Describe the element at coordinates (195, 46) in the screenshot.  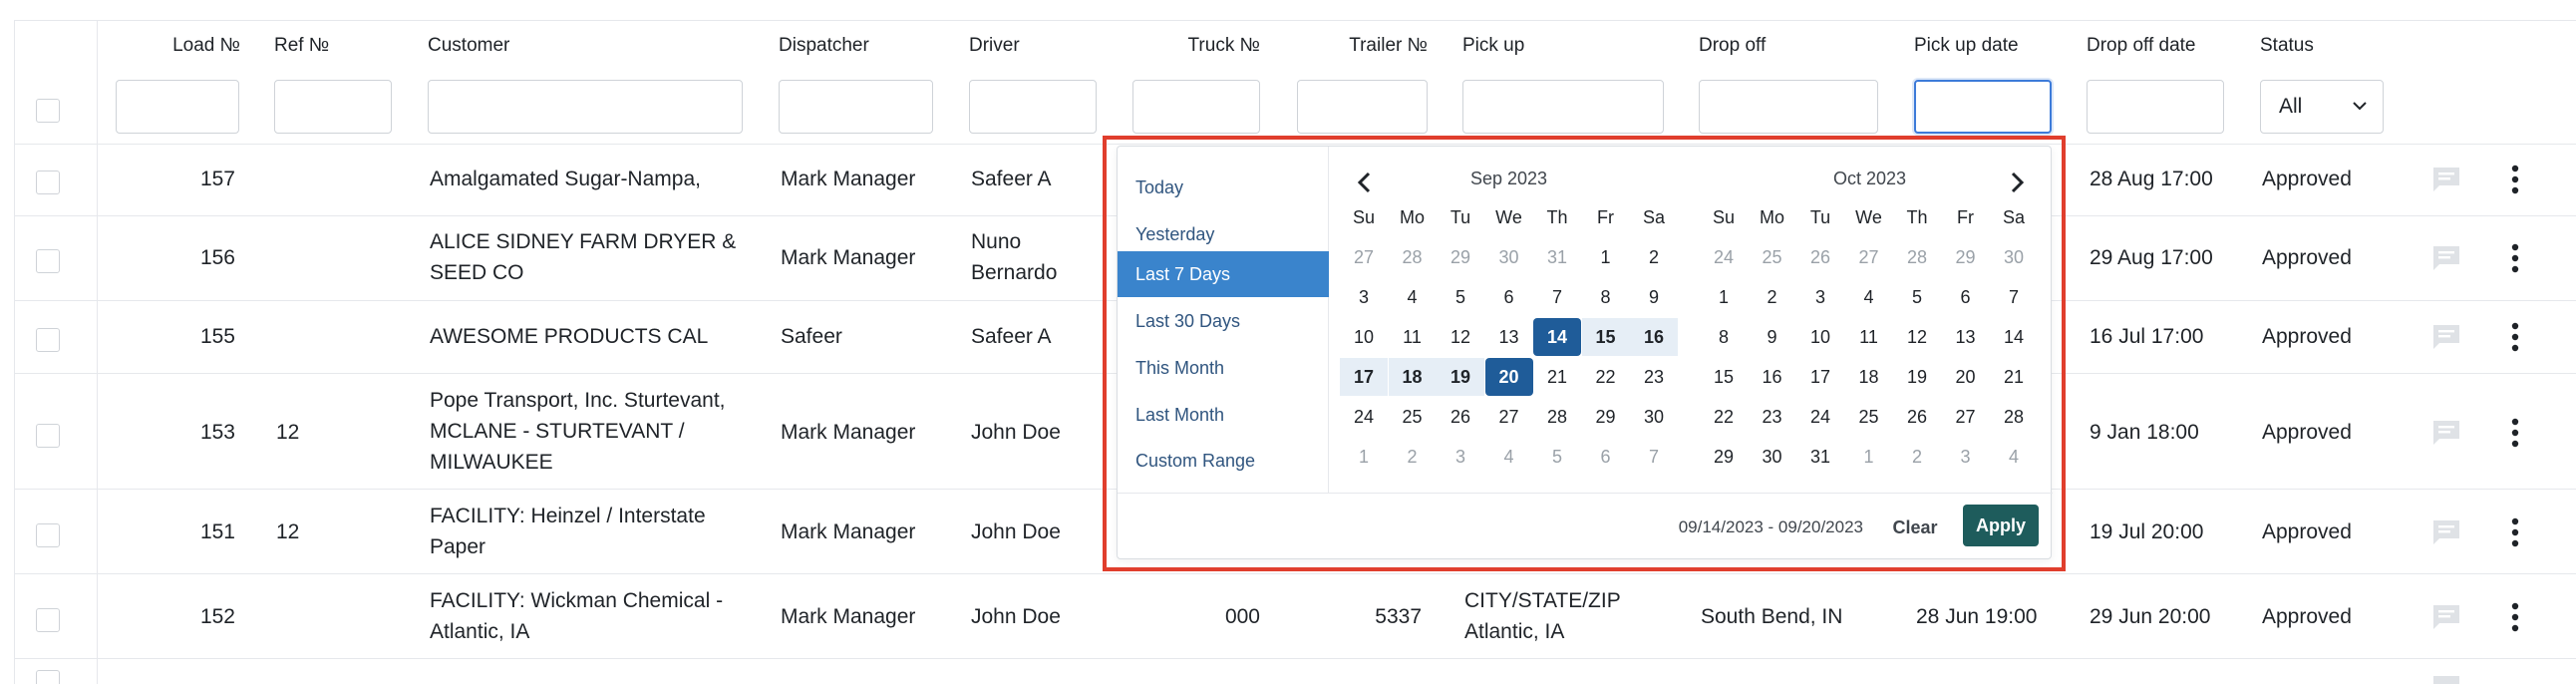
I see `header-load-no: Load №` at that location.